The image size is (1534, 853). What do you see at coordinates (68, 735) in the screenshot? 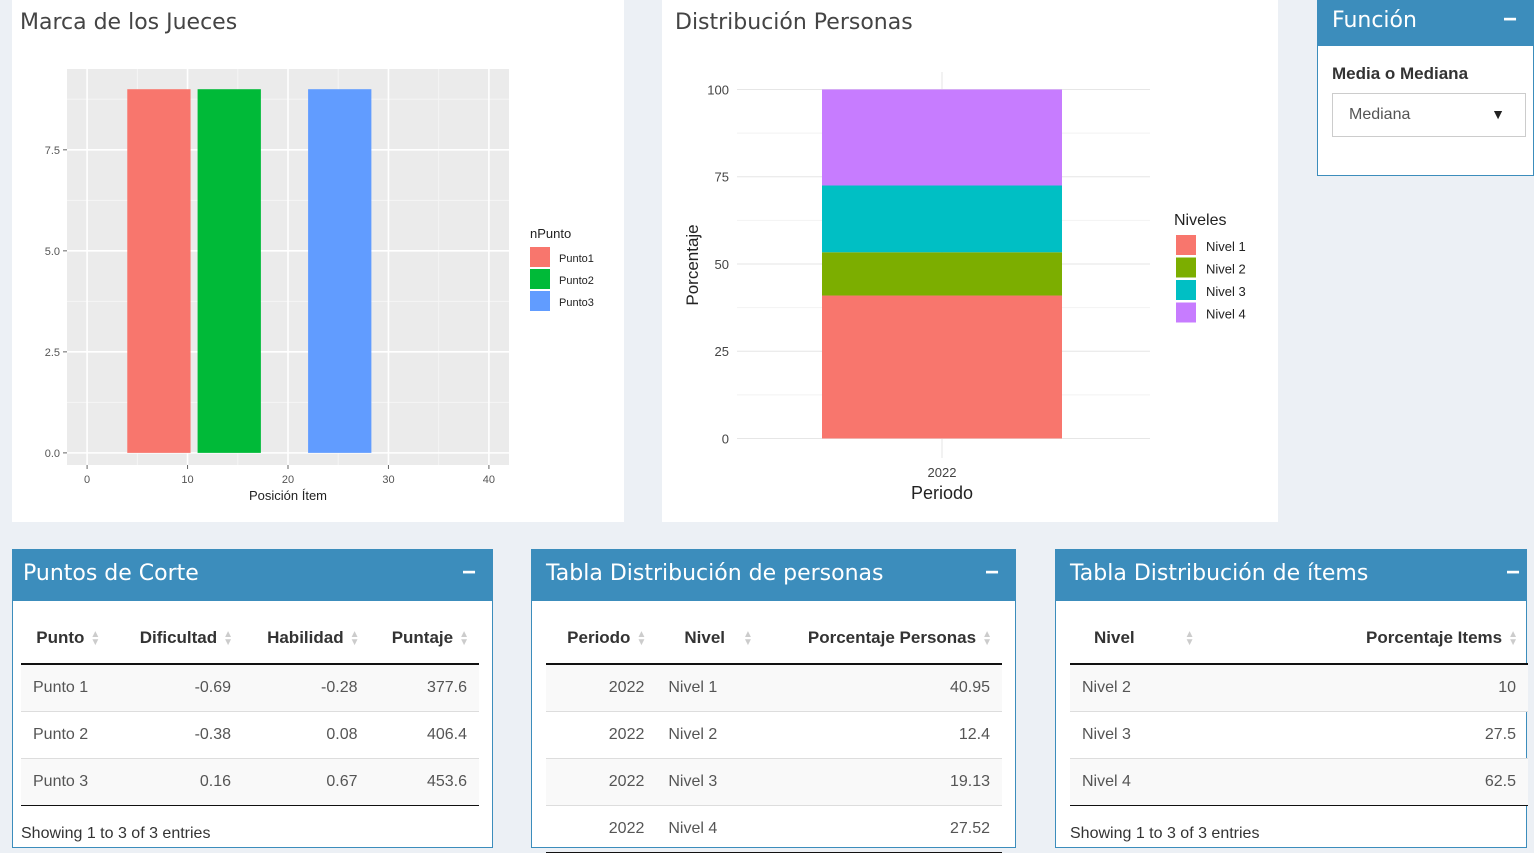
I see `cell: Punto 2` at bounding box center [68, 735].